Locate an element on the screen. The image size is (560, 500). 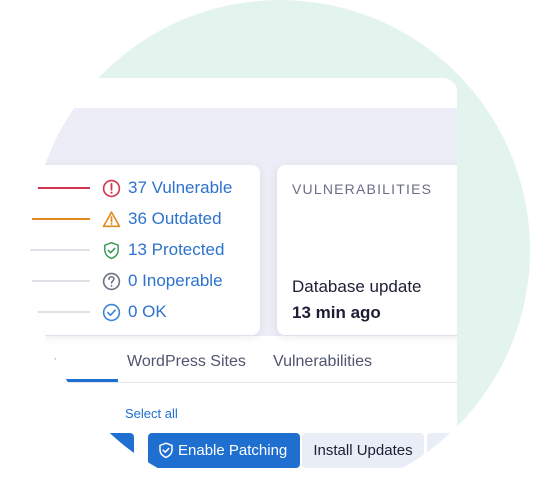
enable-patching-button: Enable Patching is located at coordinates (224, 450).